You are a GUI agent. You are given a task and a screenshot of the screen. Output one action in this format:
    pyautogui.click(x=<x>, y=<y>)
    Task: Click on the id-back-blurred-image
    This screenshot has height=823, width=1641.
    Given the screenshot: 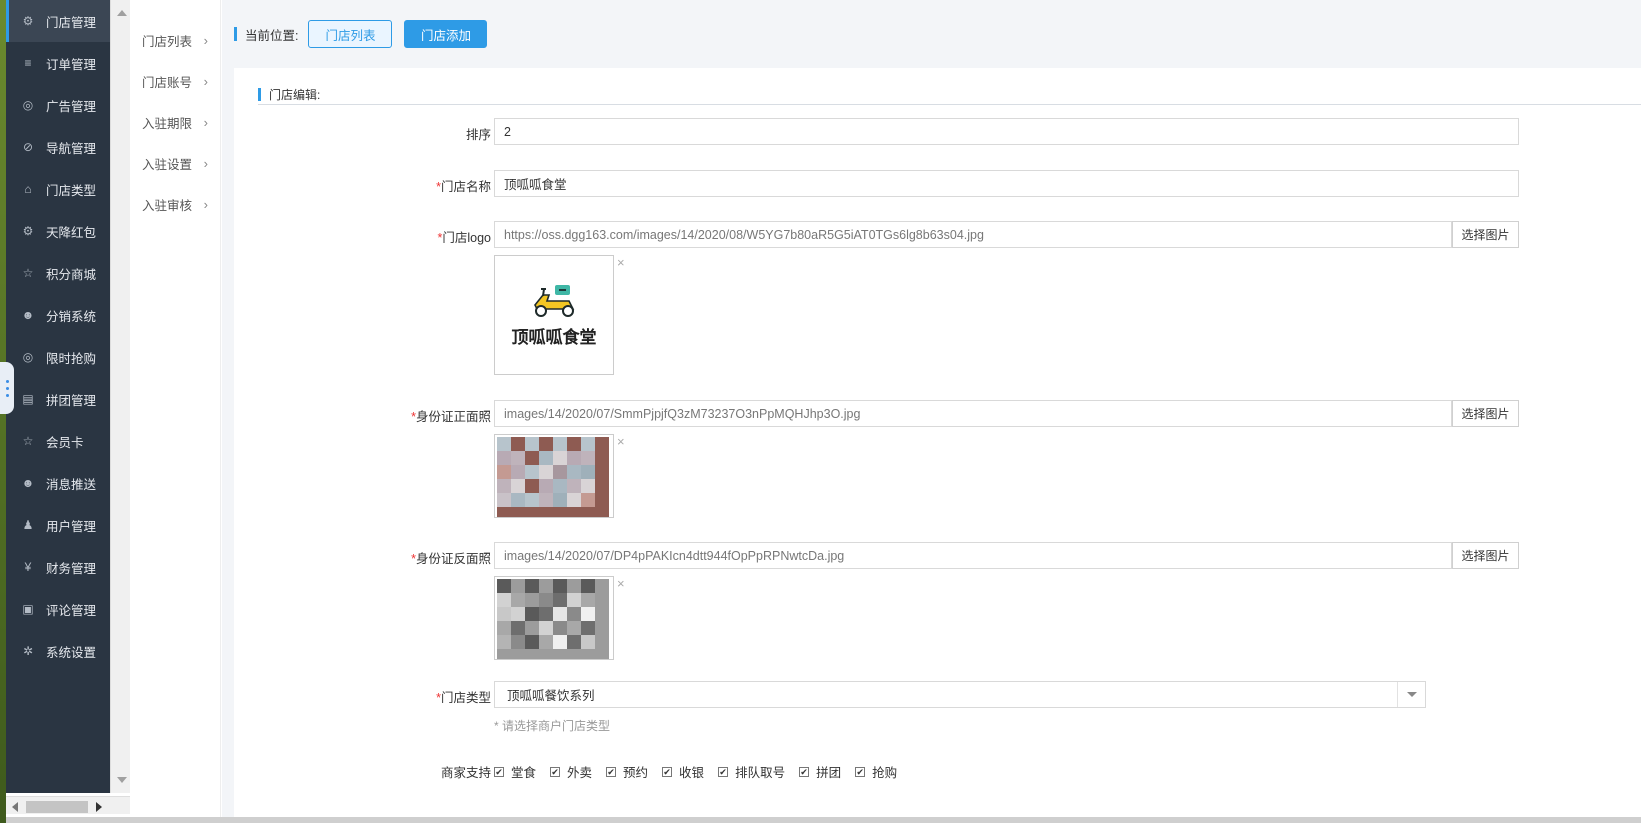 What is the action you would take?
    pyautogui.click(x=553, y=619)
    